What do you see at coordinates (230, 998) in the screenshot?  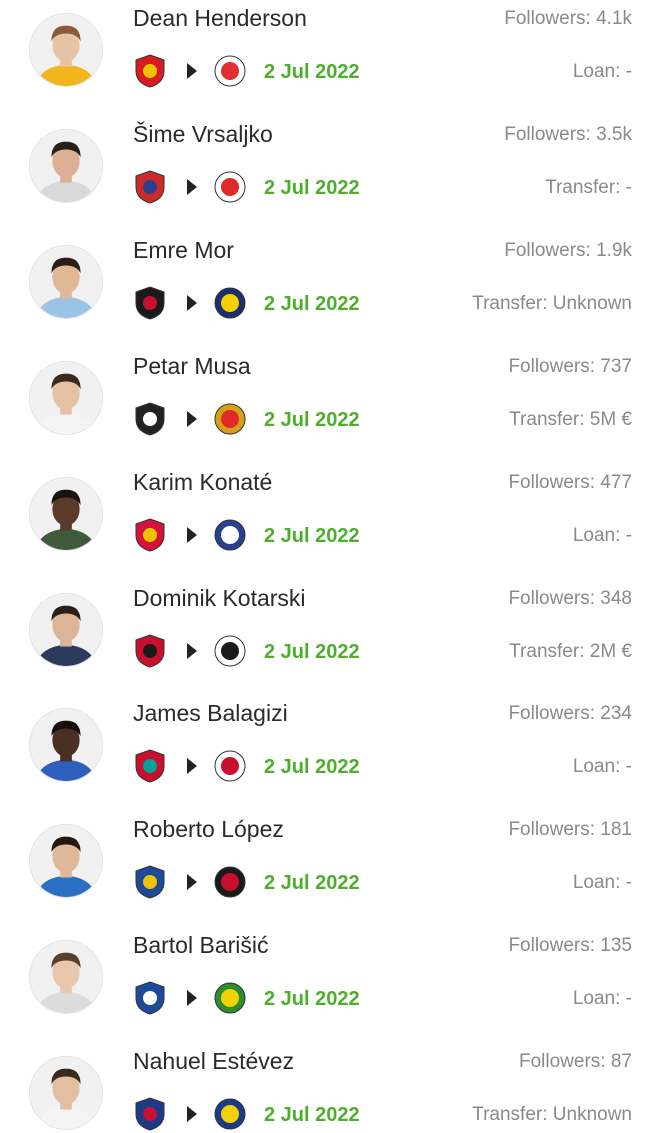 I see `nk-istra-crest-icon` at bounding box center [230, 998].